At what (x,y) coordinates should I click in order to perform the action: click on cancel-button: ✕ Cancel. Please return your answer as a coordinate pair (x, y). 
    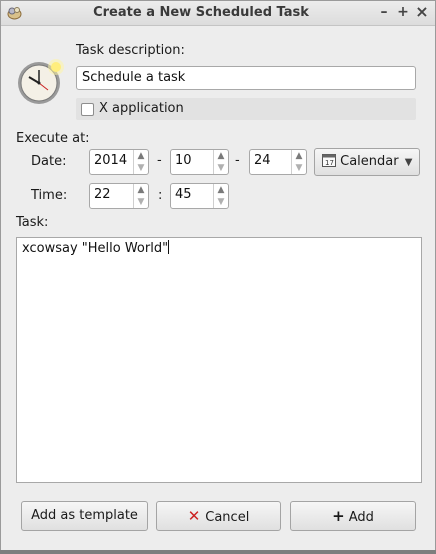
    Looking at the image, I should click on (218, 516).